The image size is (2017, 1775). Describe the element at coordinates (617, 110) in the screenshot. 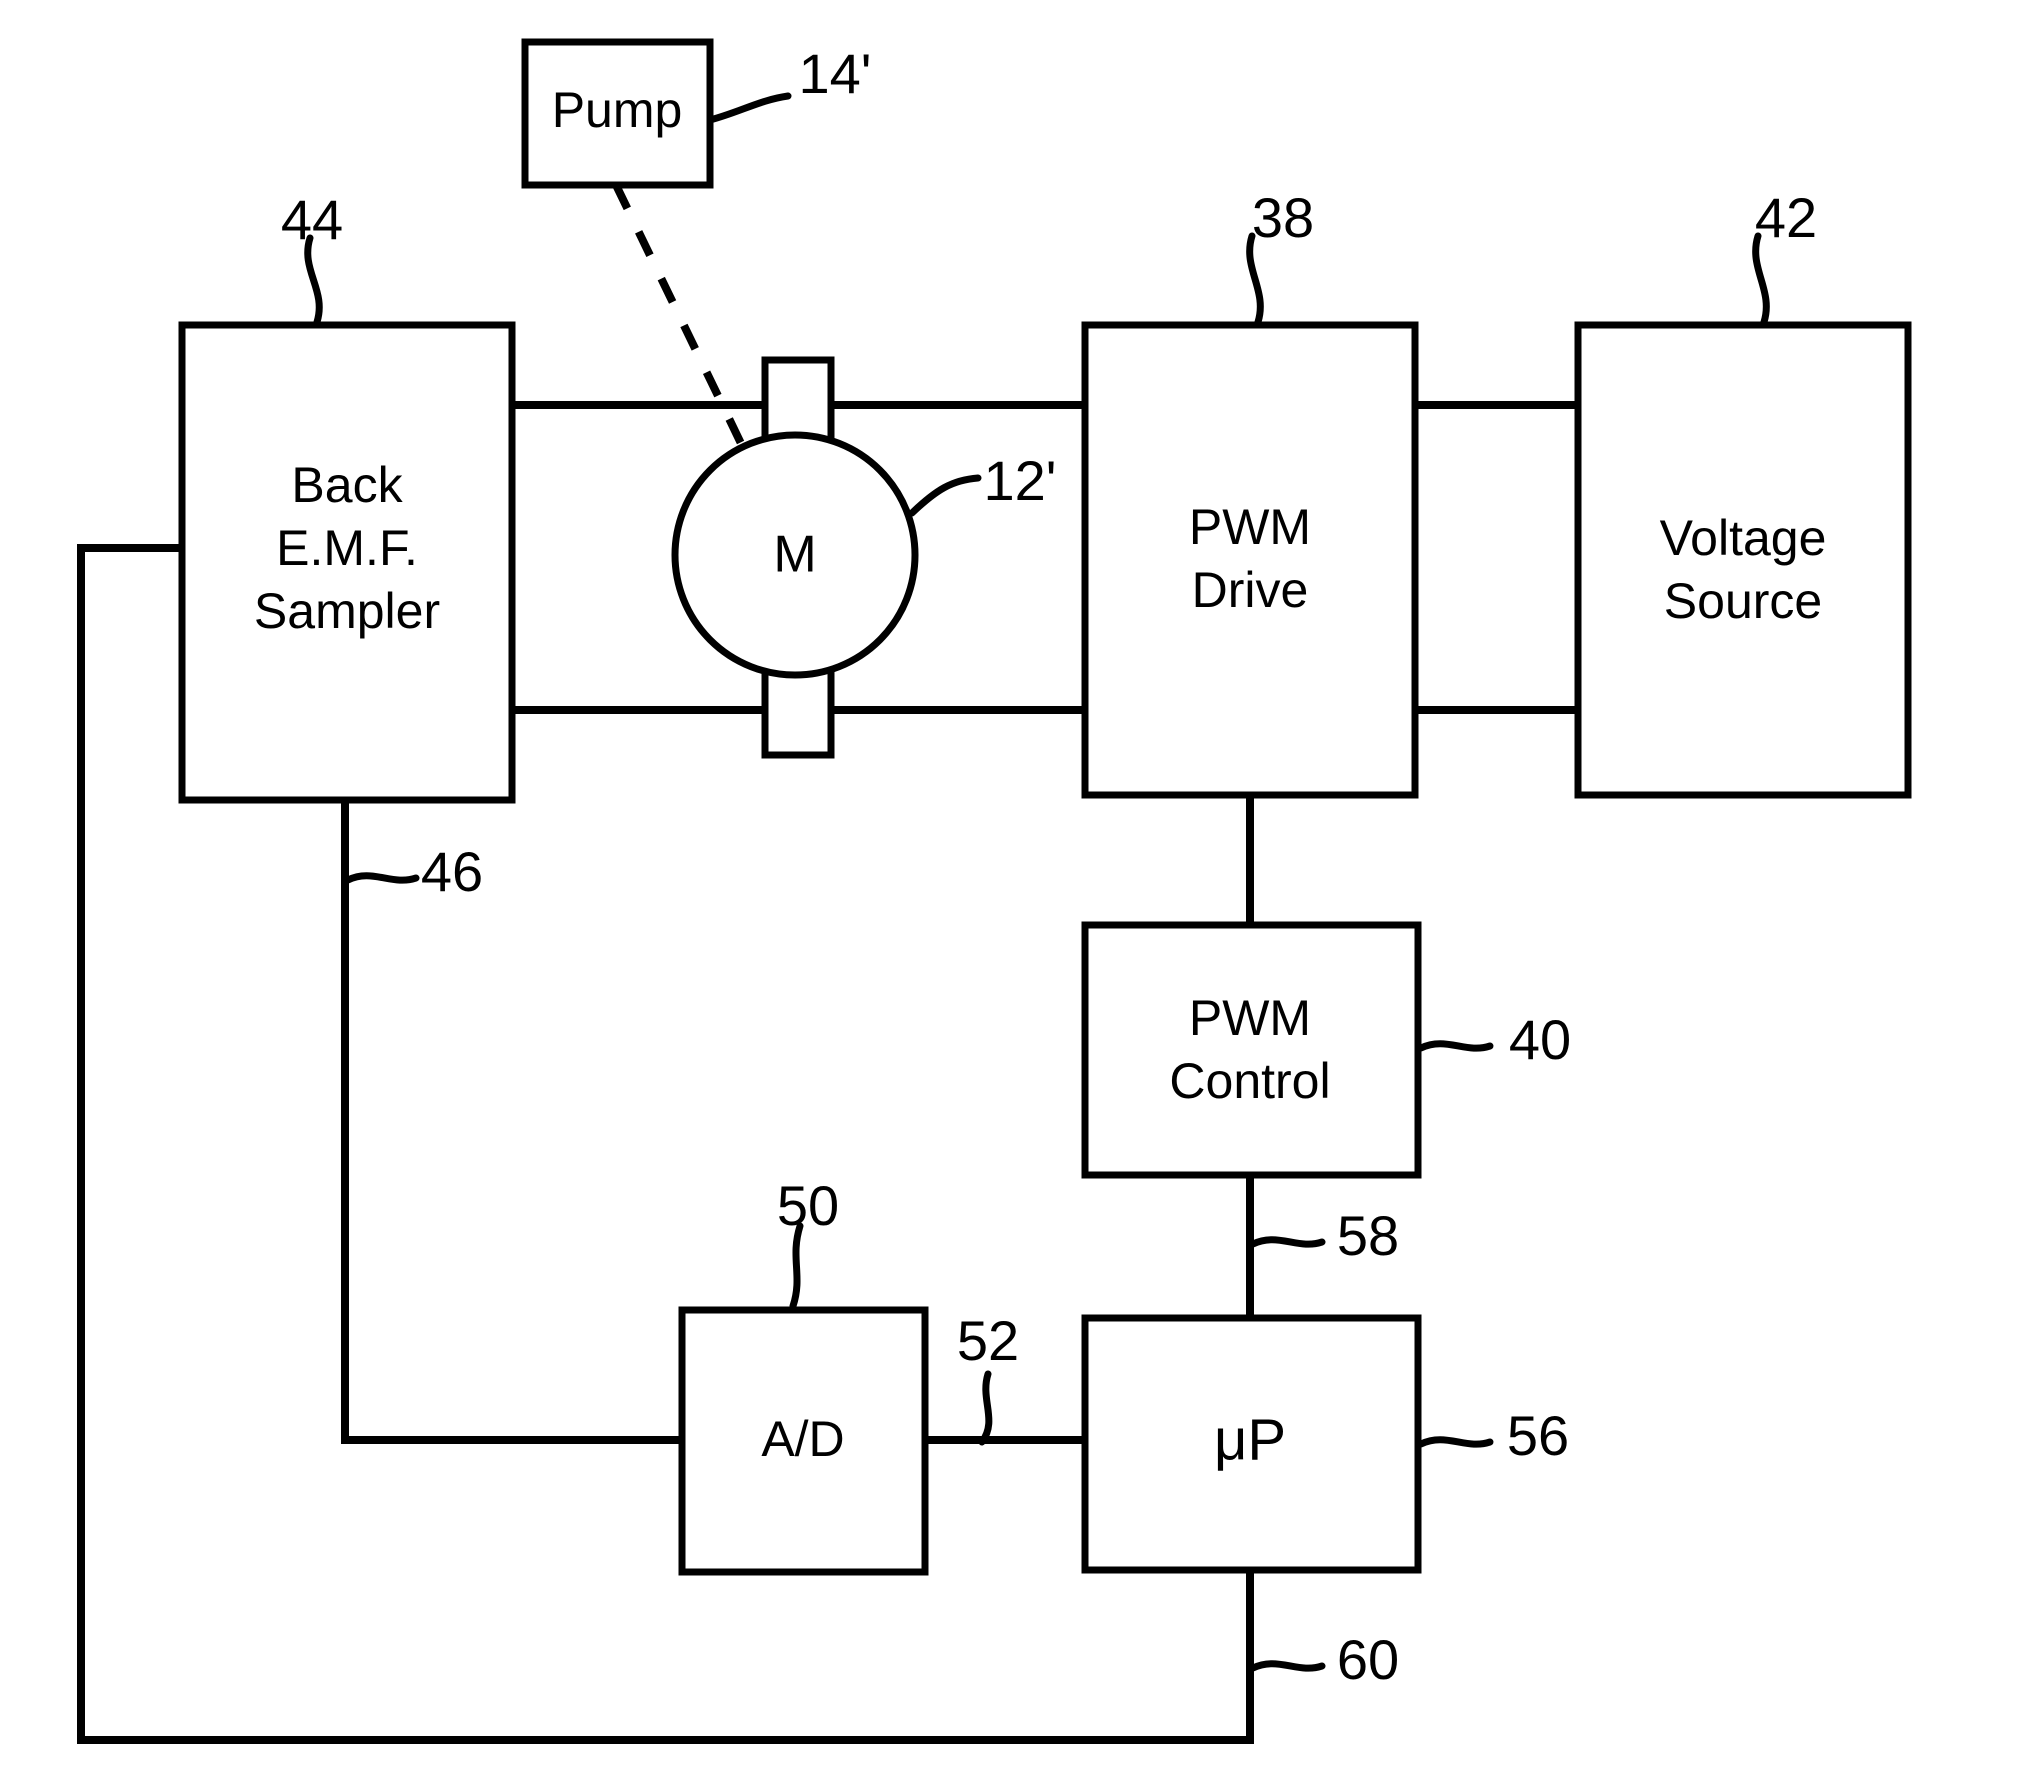

I see `pump-label: Pump` at that location.